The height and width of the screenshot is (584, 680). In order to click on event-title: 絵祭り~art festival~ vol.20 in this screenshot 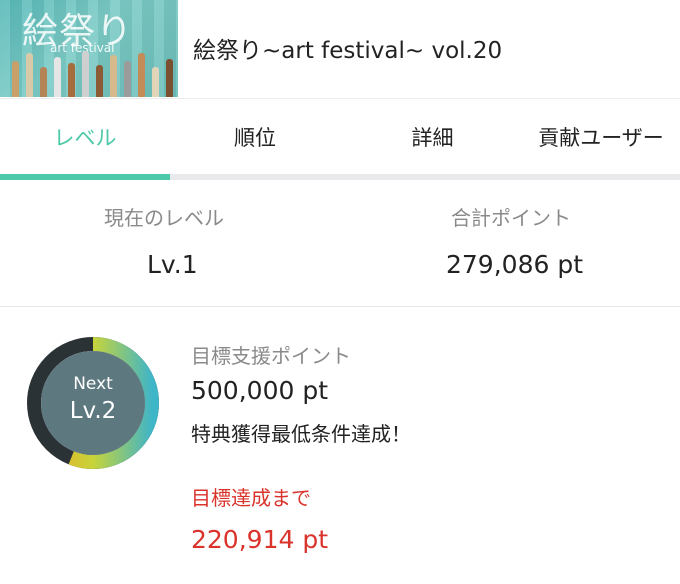, I will do `click(348, 51)`.